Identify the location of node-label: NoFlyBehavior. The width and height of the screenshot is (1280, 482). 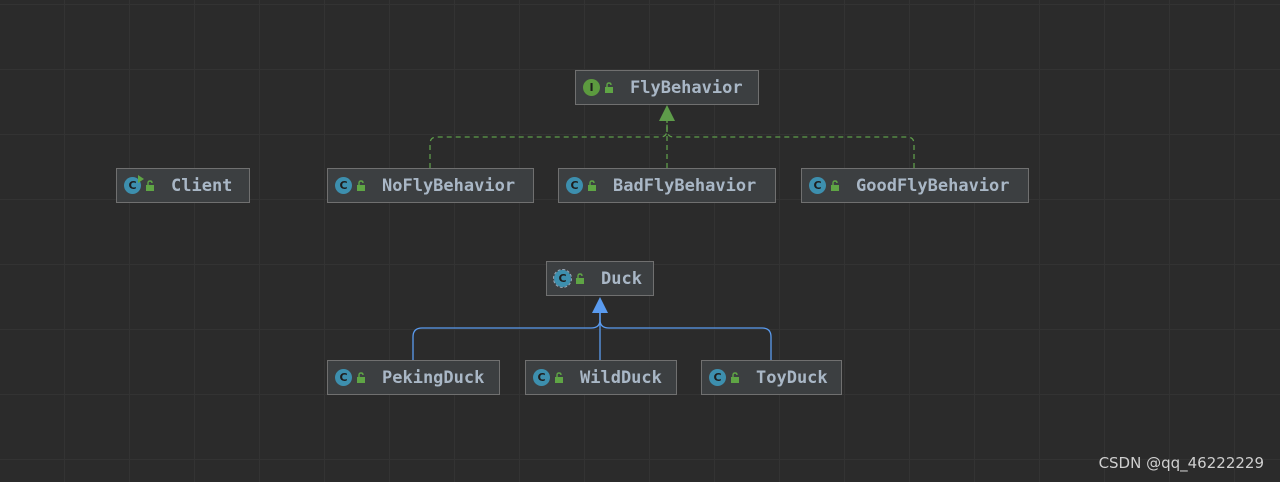
(449, 185).